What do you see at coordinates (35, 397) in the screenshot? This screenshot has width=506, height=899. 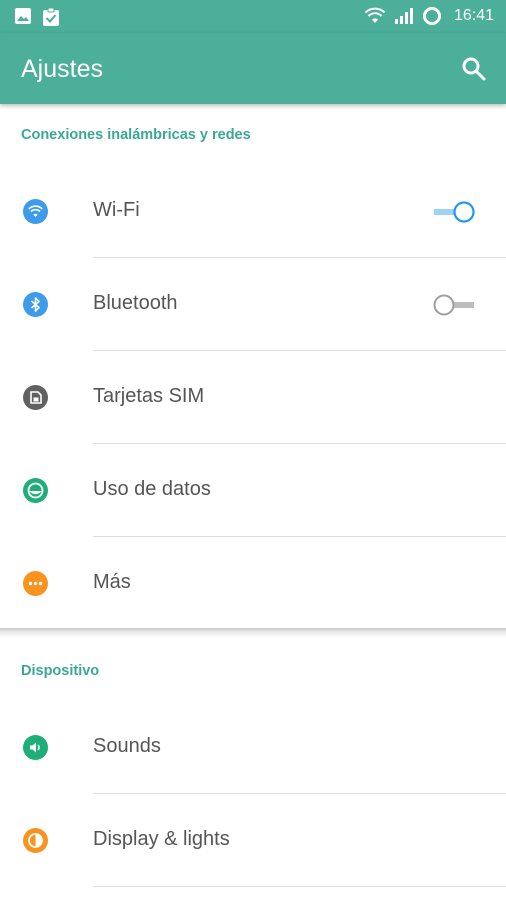 I see `sim-card-icon` at bounding box center [35, 397].